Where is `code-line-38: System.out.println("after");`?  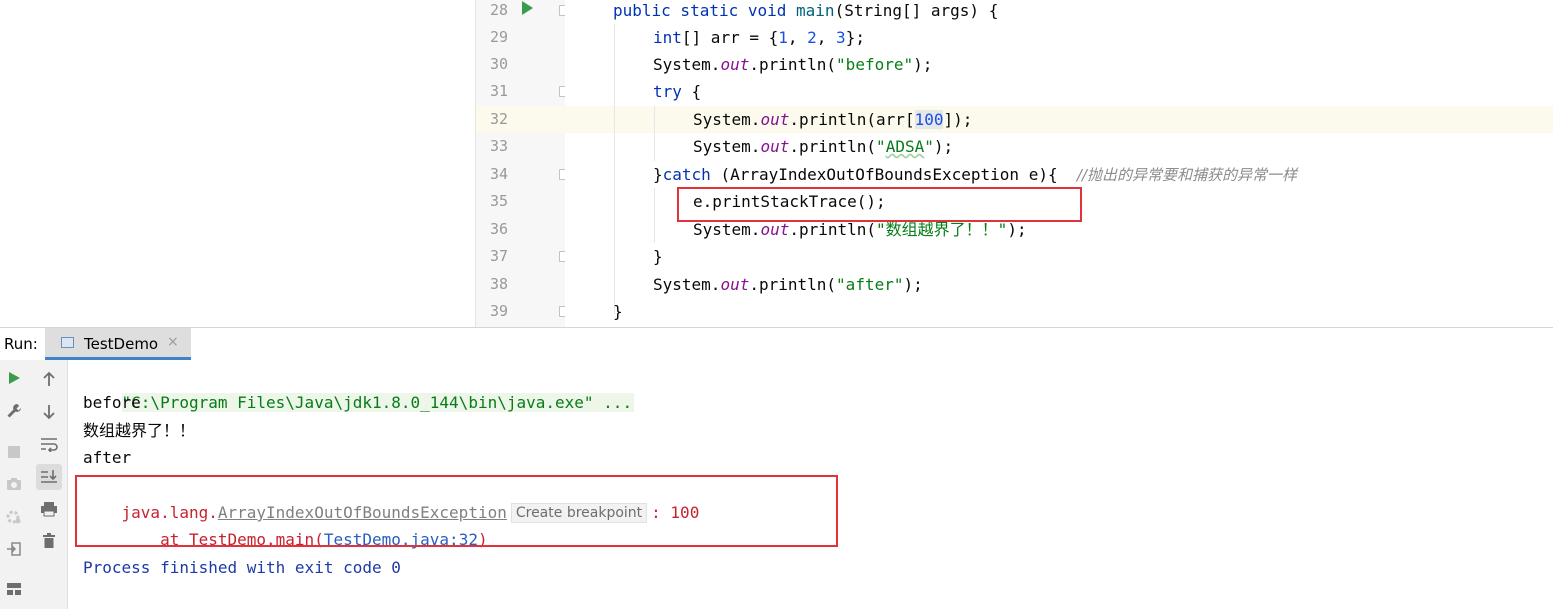 code-line-38: System.out.println("after"); is located at coordinates (1103, 284).